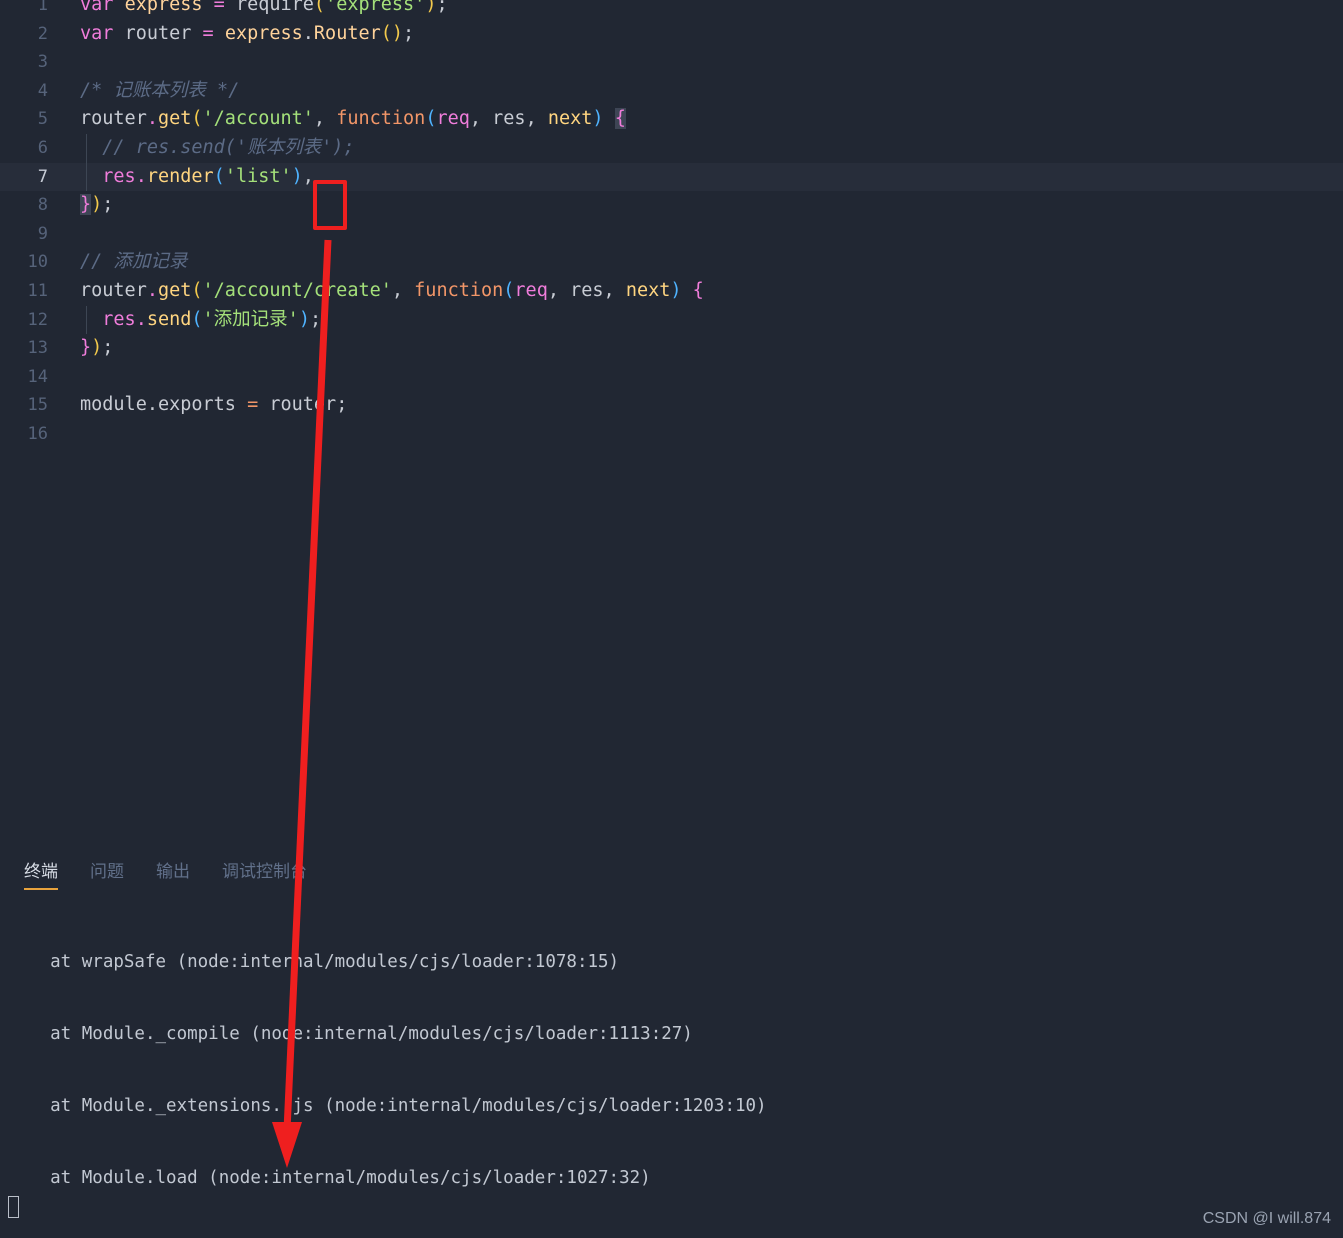 Image resolution: width=1343 pixels, height=1238 pixels. Describe the element at coordinates (671, 377) in the screenshot. I see `code-line: 14` at that location.